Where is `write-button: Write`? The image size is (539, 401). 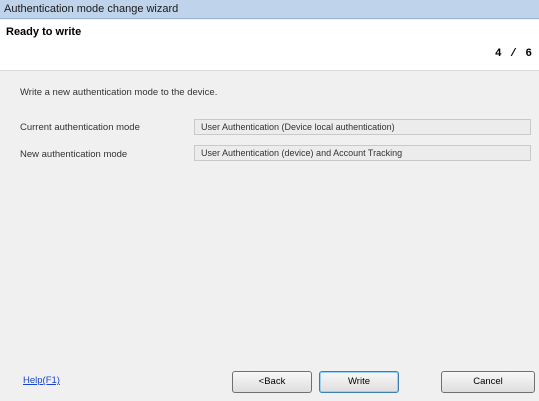
write-button: Write is located at coordinates (359, 382).